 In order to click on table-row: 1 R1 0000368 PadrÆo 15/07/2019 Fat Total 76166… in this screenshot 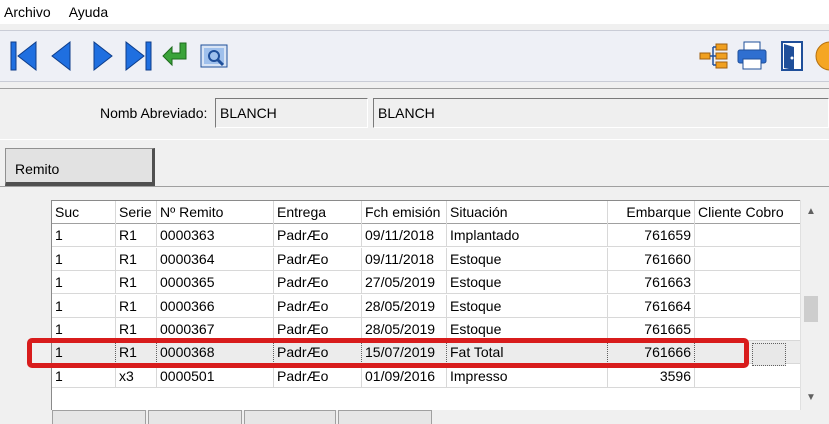, I will do `click(426, 352)`.